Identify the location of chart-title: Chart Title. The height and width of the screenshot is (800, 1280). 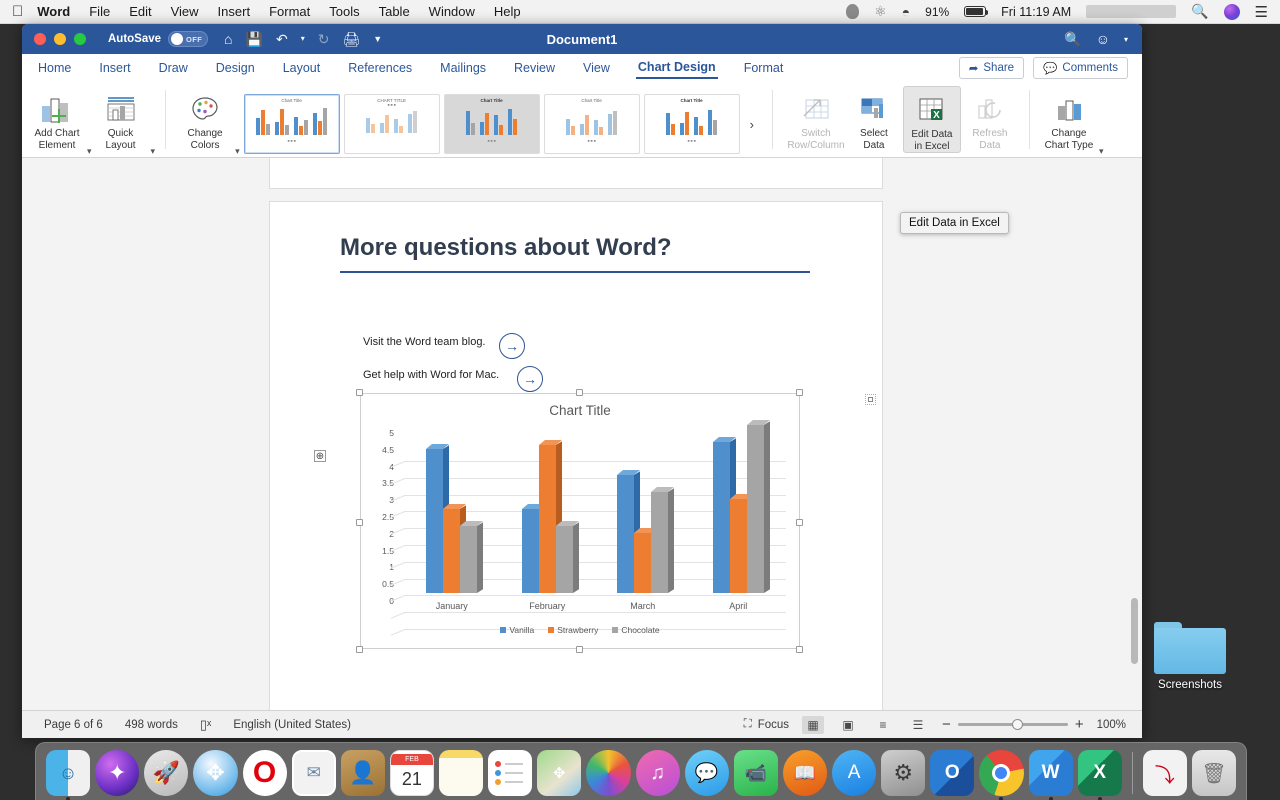
(580, 410).